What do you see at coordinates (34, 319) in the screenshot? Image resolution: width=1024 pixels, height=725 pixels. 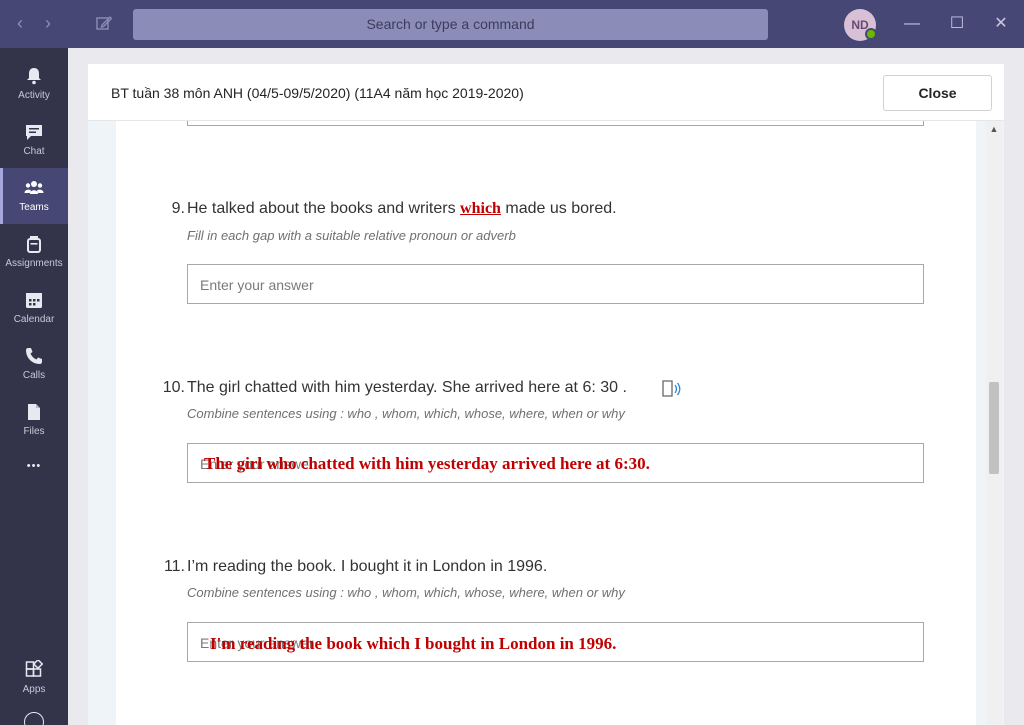 I see `rail-label: Calendar` at bounding box center [34, 319].